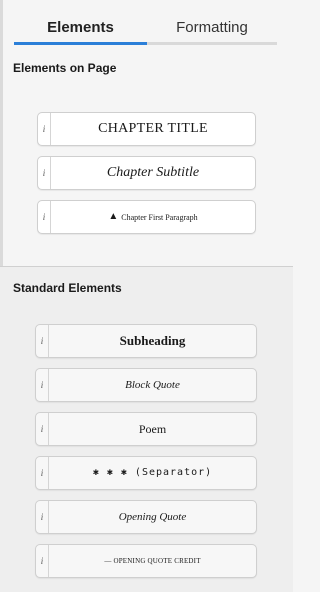 The width and height of the screenshot is (320, 592). I want to click on element-block-quote: i Block Quote, so click(146, 385).